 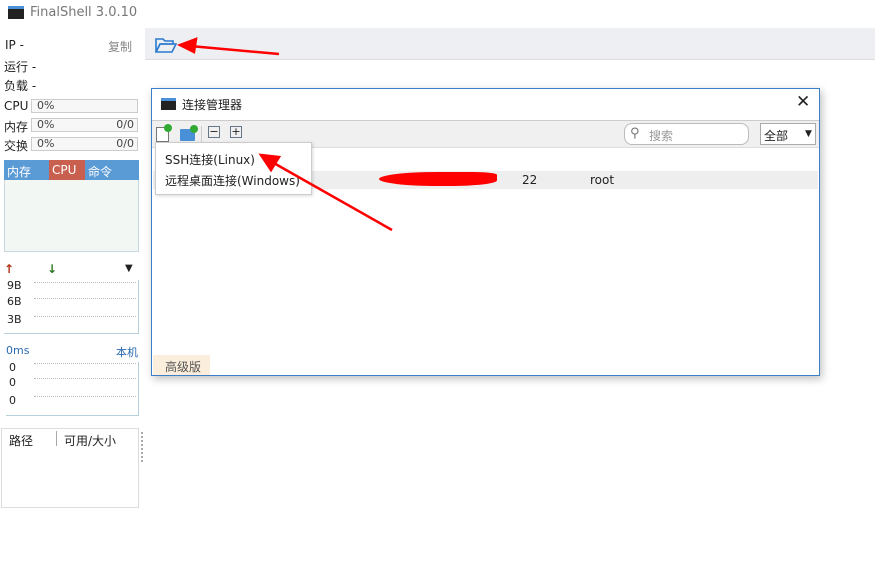 What do you see at coordinates (325, 192) in the screenshot?
I see `arrow-to-ssh` at bounding box center [325, 192].